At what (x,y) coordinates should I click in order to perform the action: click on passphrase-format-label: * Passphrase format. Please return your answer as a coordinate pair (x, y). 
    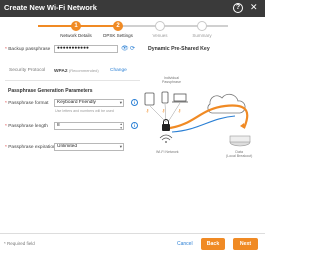
    Looking at the image, I should click on (27, 103).